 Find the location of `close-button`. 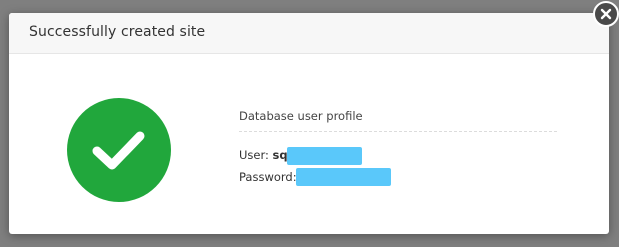

close-button is located at coordinates (606, 14).